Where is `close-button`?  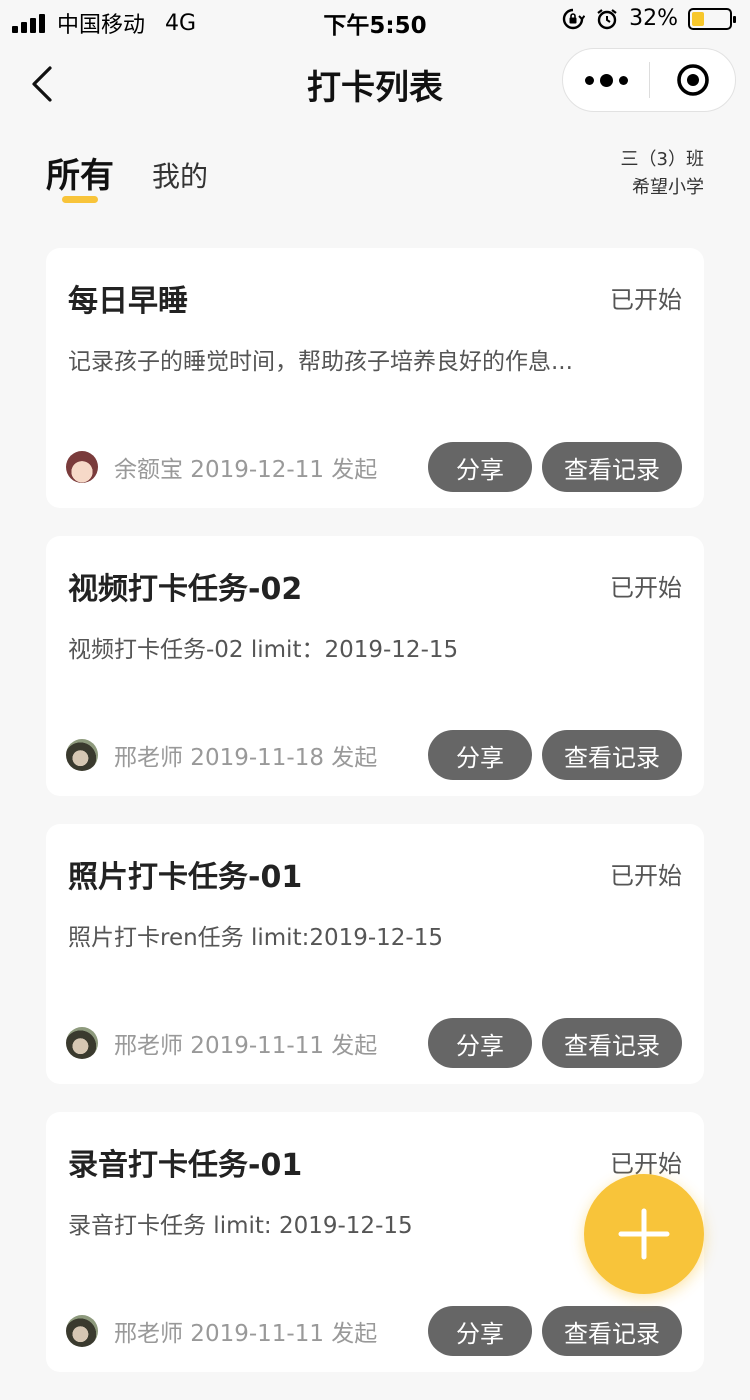 close-button is located at coordinates (692, 80).